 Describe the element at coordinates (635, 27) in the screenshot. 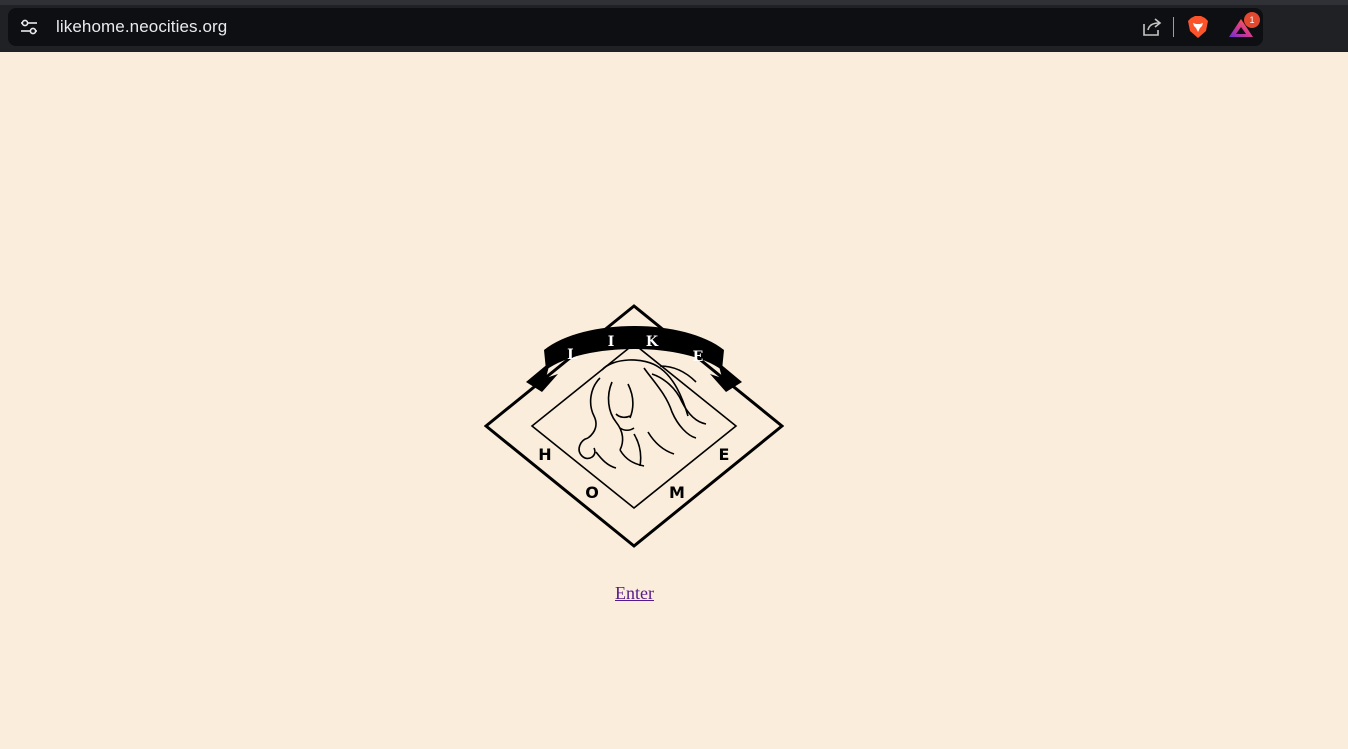

I see `address-bar: likehome.neocities.org 1` at that location.